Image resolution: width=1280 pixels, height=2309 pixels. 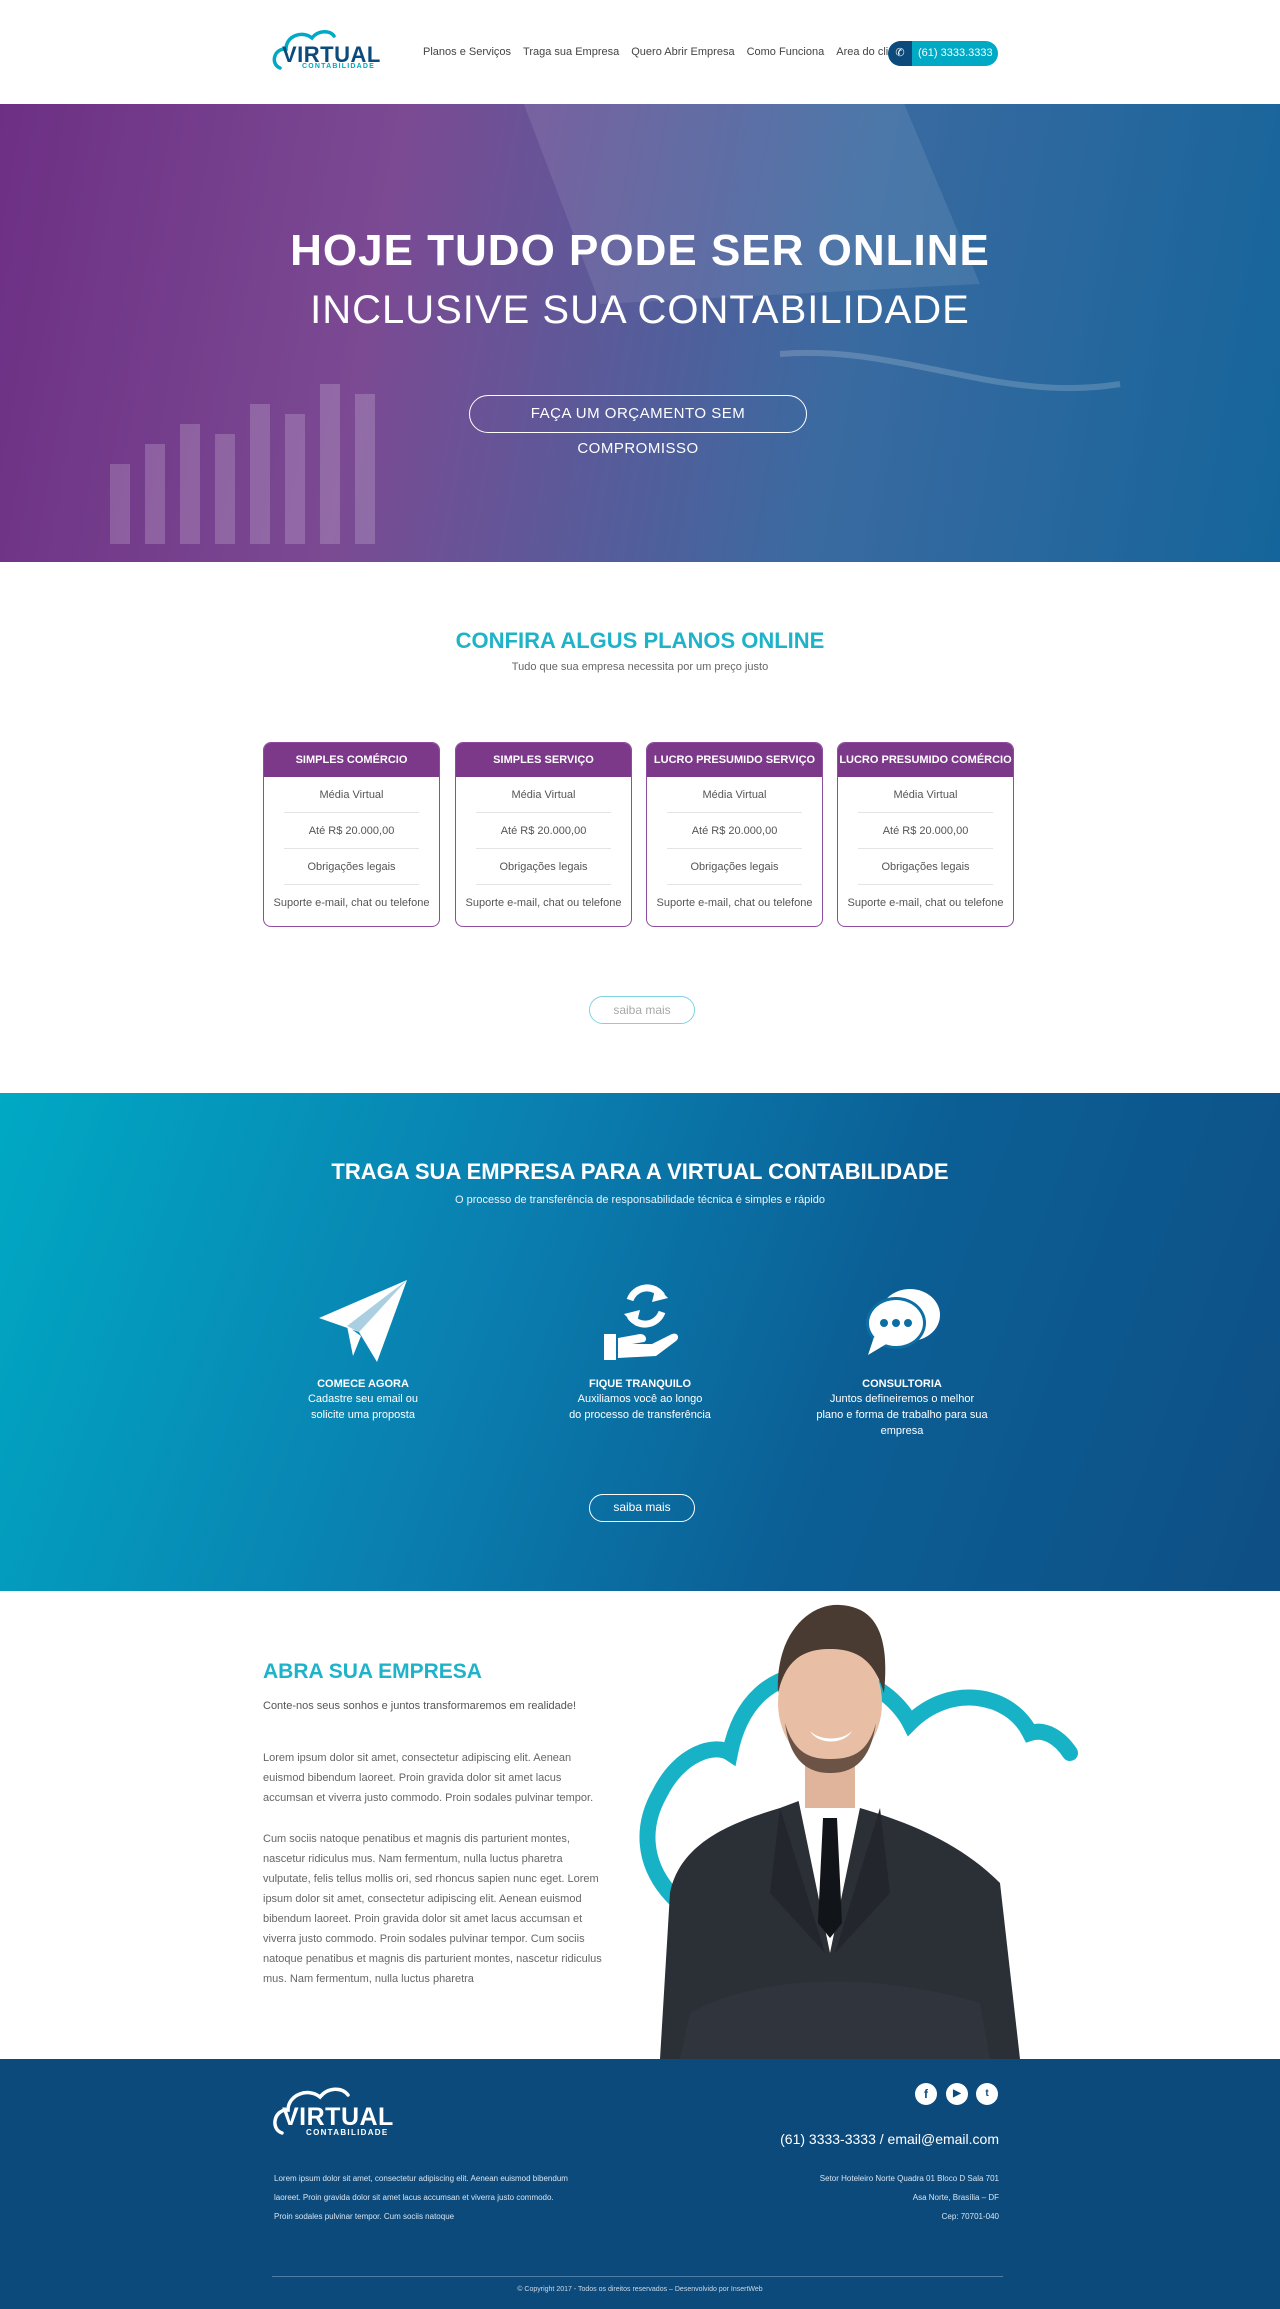 I want to click on businessman-photo, so click(x=850, y=1826).